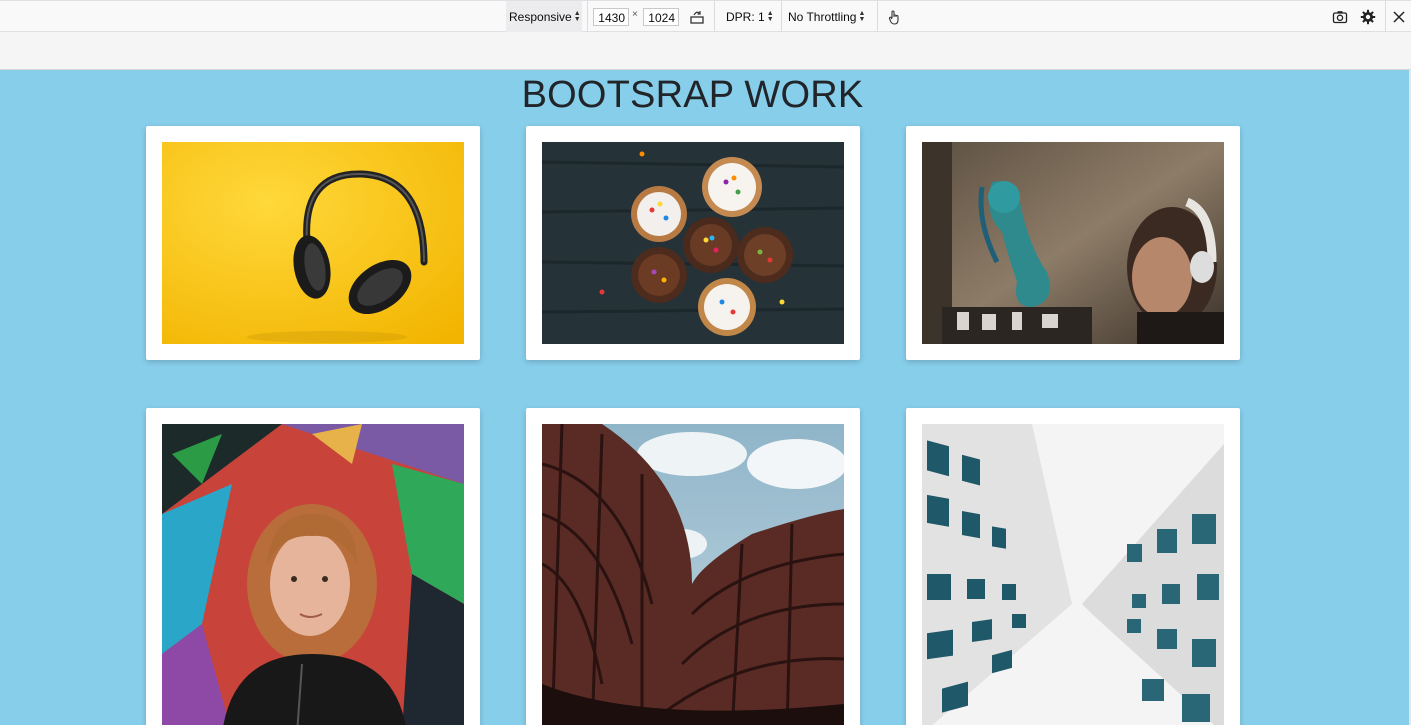 This screenshot has height=725, width=1411. Describe the element at coordinates (697, 17) in the screenshot. I see `rotate-icon` at that location.